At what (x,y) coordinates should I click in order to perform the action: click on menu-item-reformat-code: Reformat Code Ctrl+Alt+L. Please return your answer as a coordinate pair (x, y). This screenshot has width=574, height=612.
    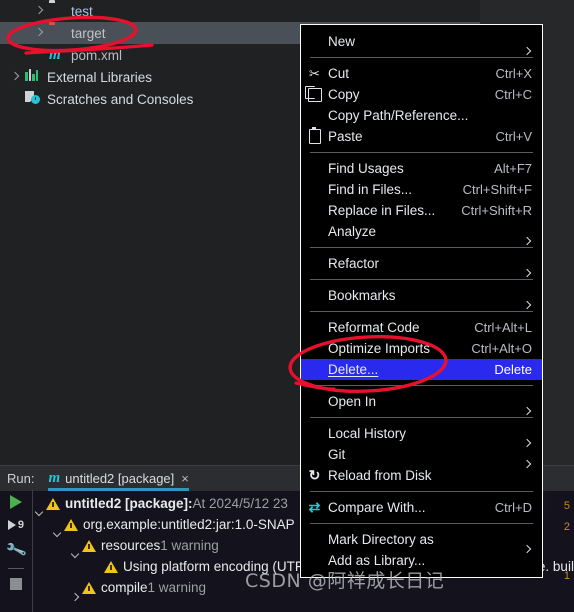
    Looking at the image, I should click on (421, 327).